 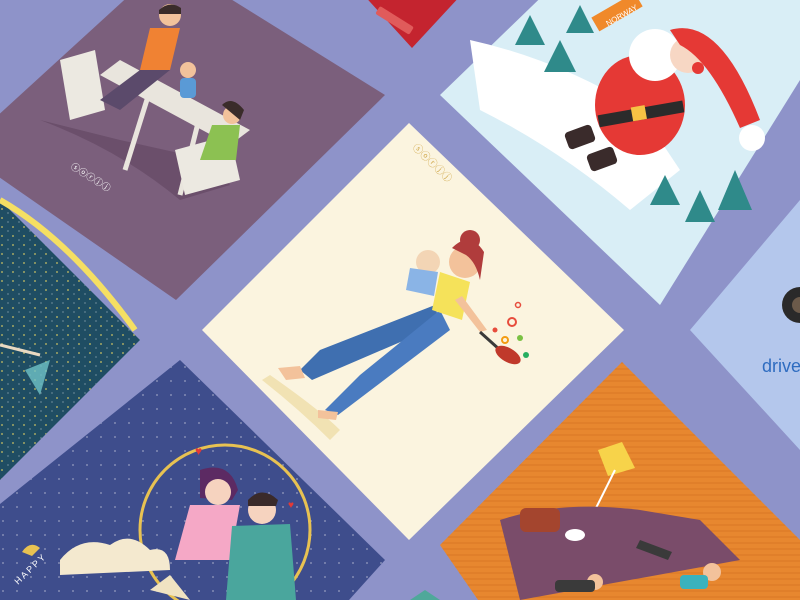 What do you see at coordinates (781, 366) in the screenshot?
I see `drive-text: drive` at bounding box center [781, 366].